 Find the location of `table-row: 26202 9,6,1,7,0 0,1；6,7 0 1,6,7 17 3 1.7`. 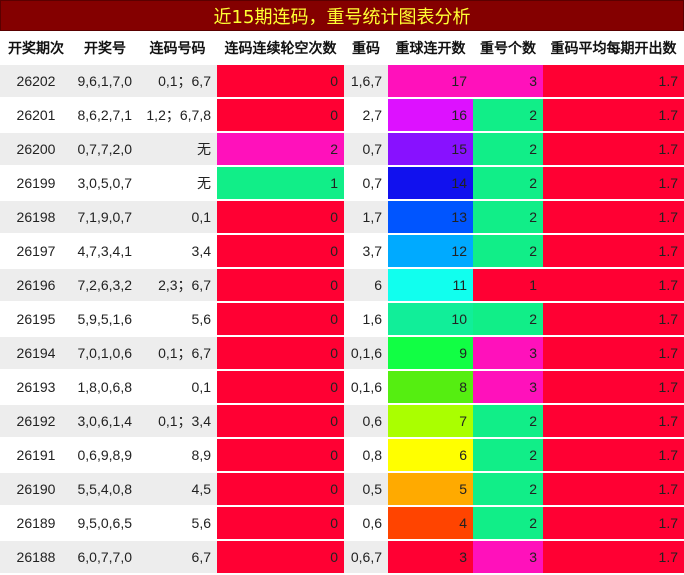

table-row: 26202 9,6,1,7,0 0,1；6,7 0 1,6,7 17 3 1.7 is located at coordinates (342, 82).